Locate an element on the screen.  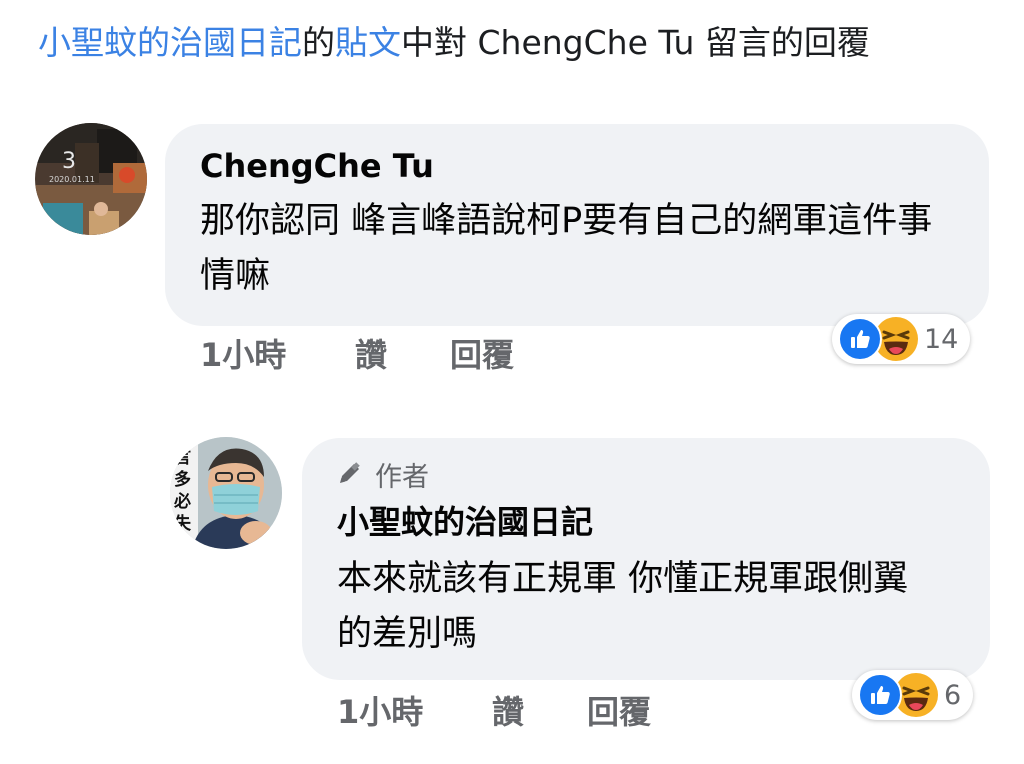
reply-text: 本來就該有正規軍 你懂正規軍跟側翼的差別嗎 is located at coordinates (623, 606).